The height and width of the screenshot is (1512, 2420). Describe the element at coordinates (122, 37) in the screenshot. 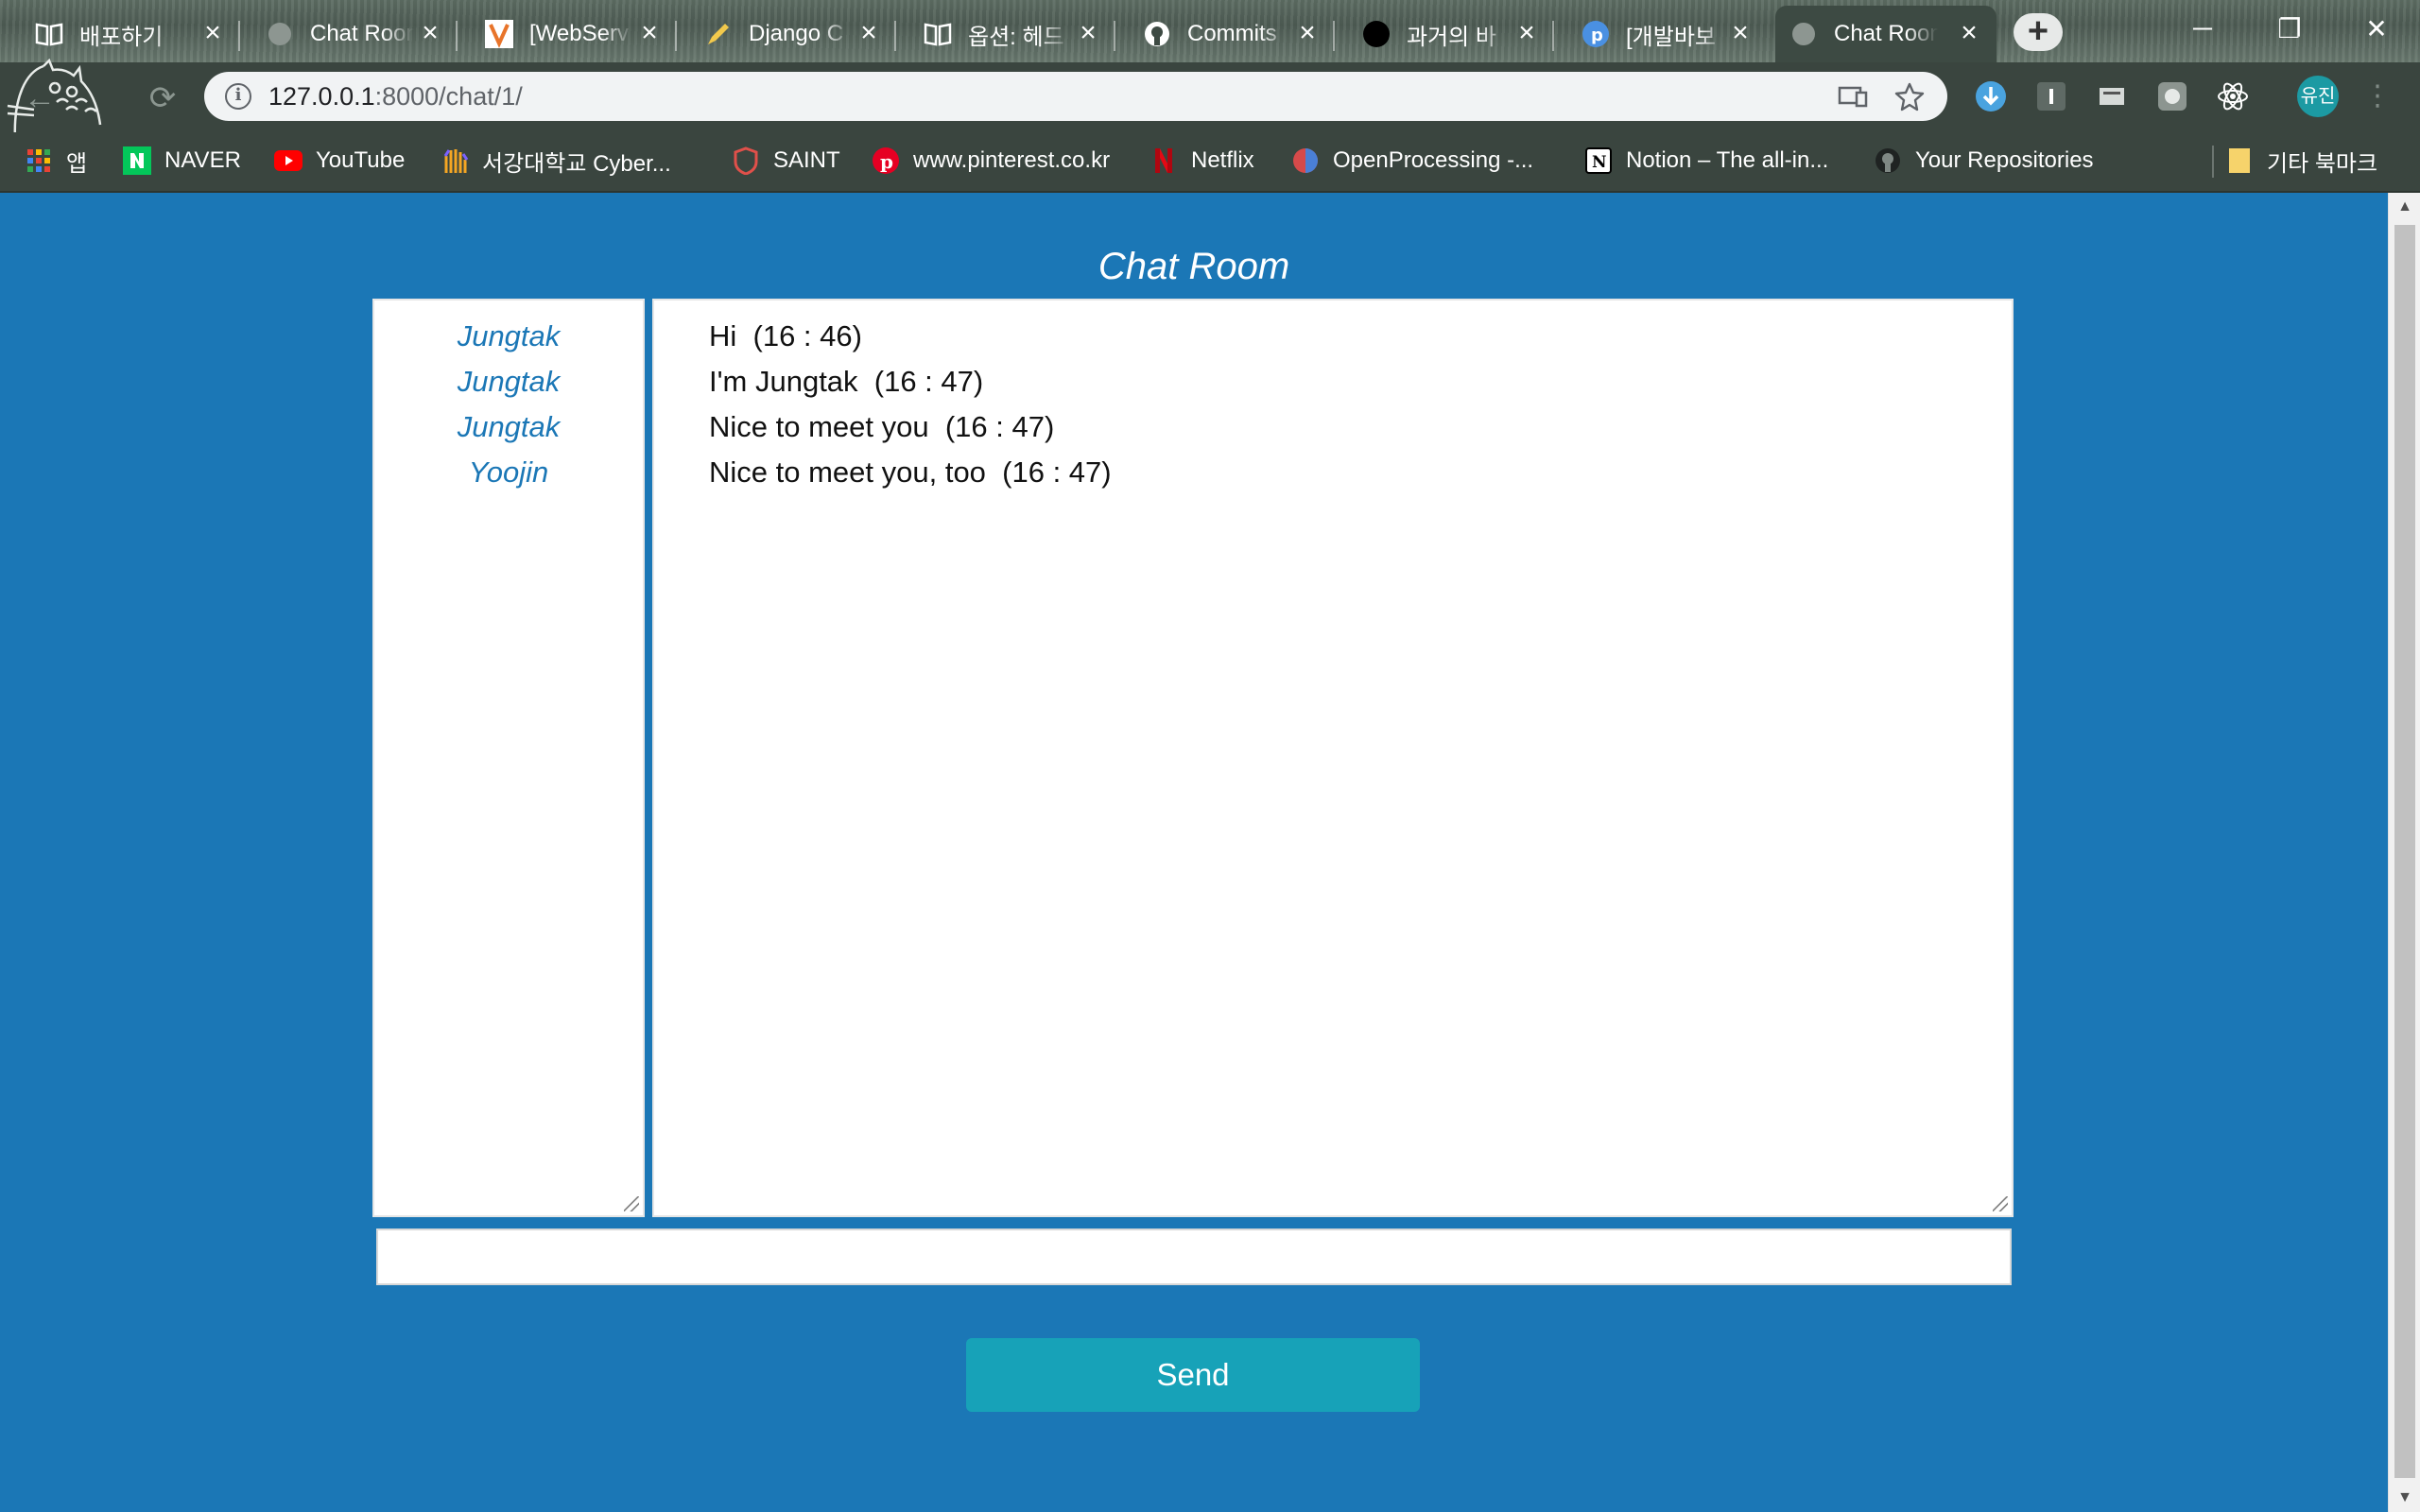

I see `tab-title: 배포하기` at that location.